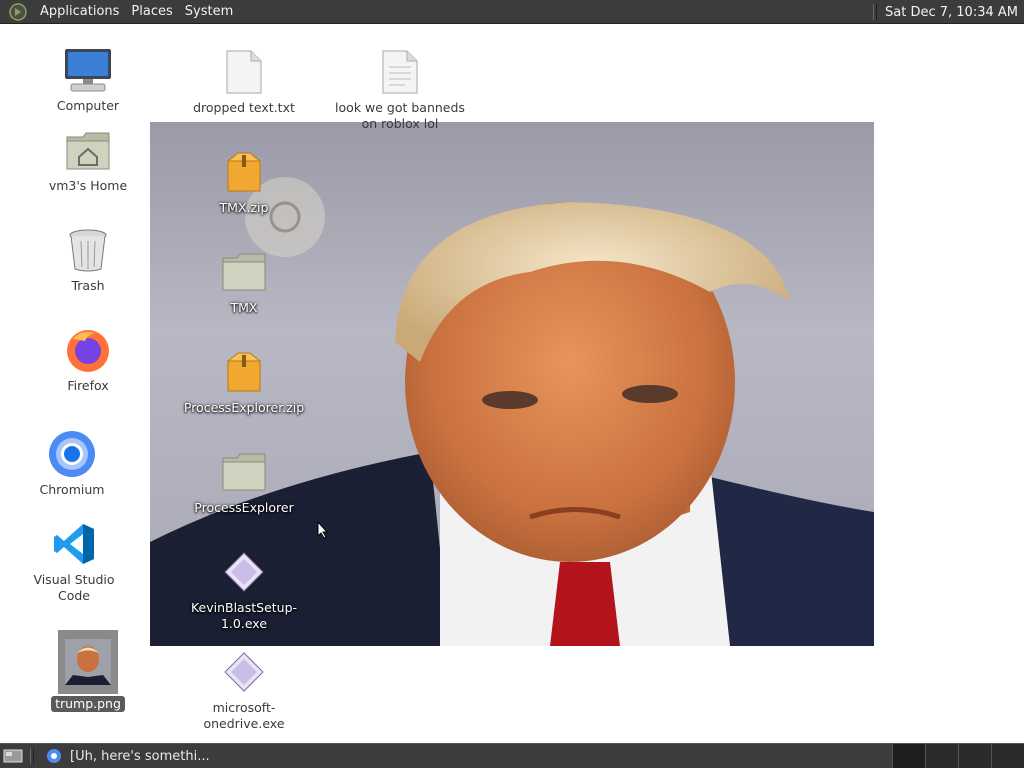 The height and width of the screenshot is (769, 1024). Describe the element at coordinates (72, 489) in the screenshot. I see `chromium-label: Chromium` at that location.